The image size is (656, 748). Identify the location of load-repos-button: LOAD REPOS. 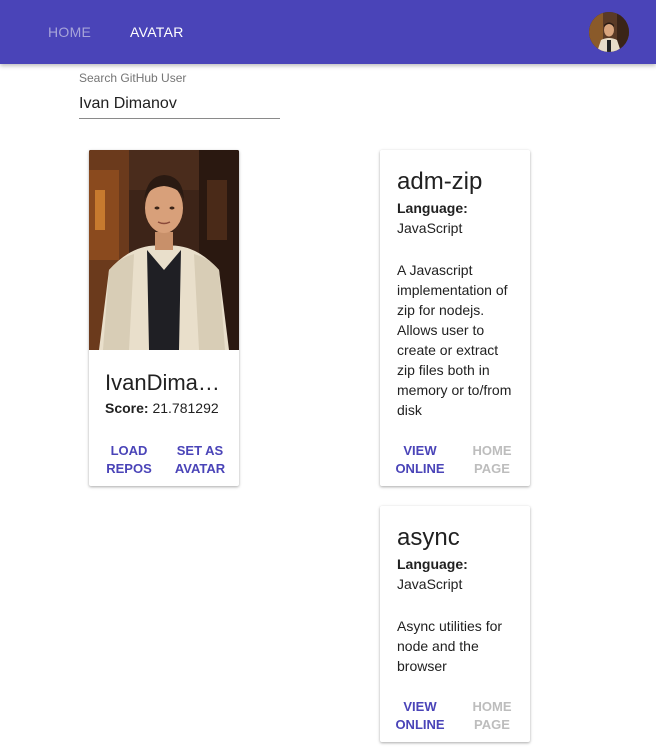
(129, 460).